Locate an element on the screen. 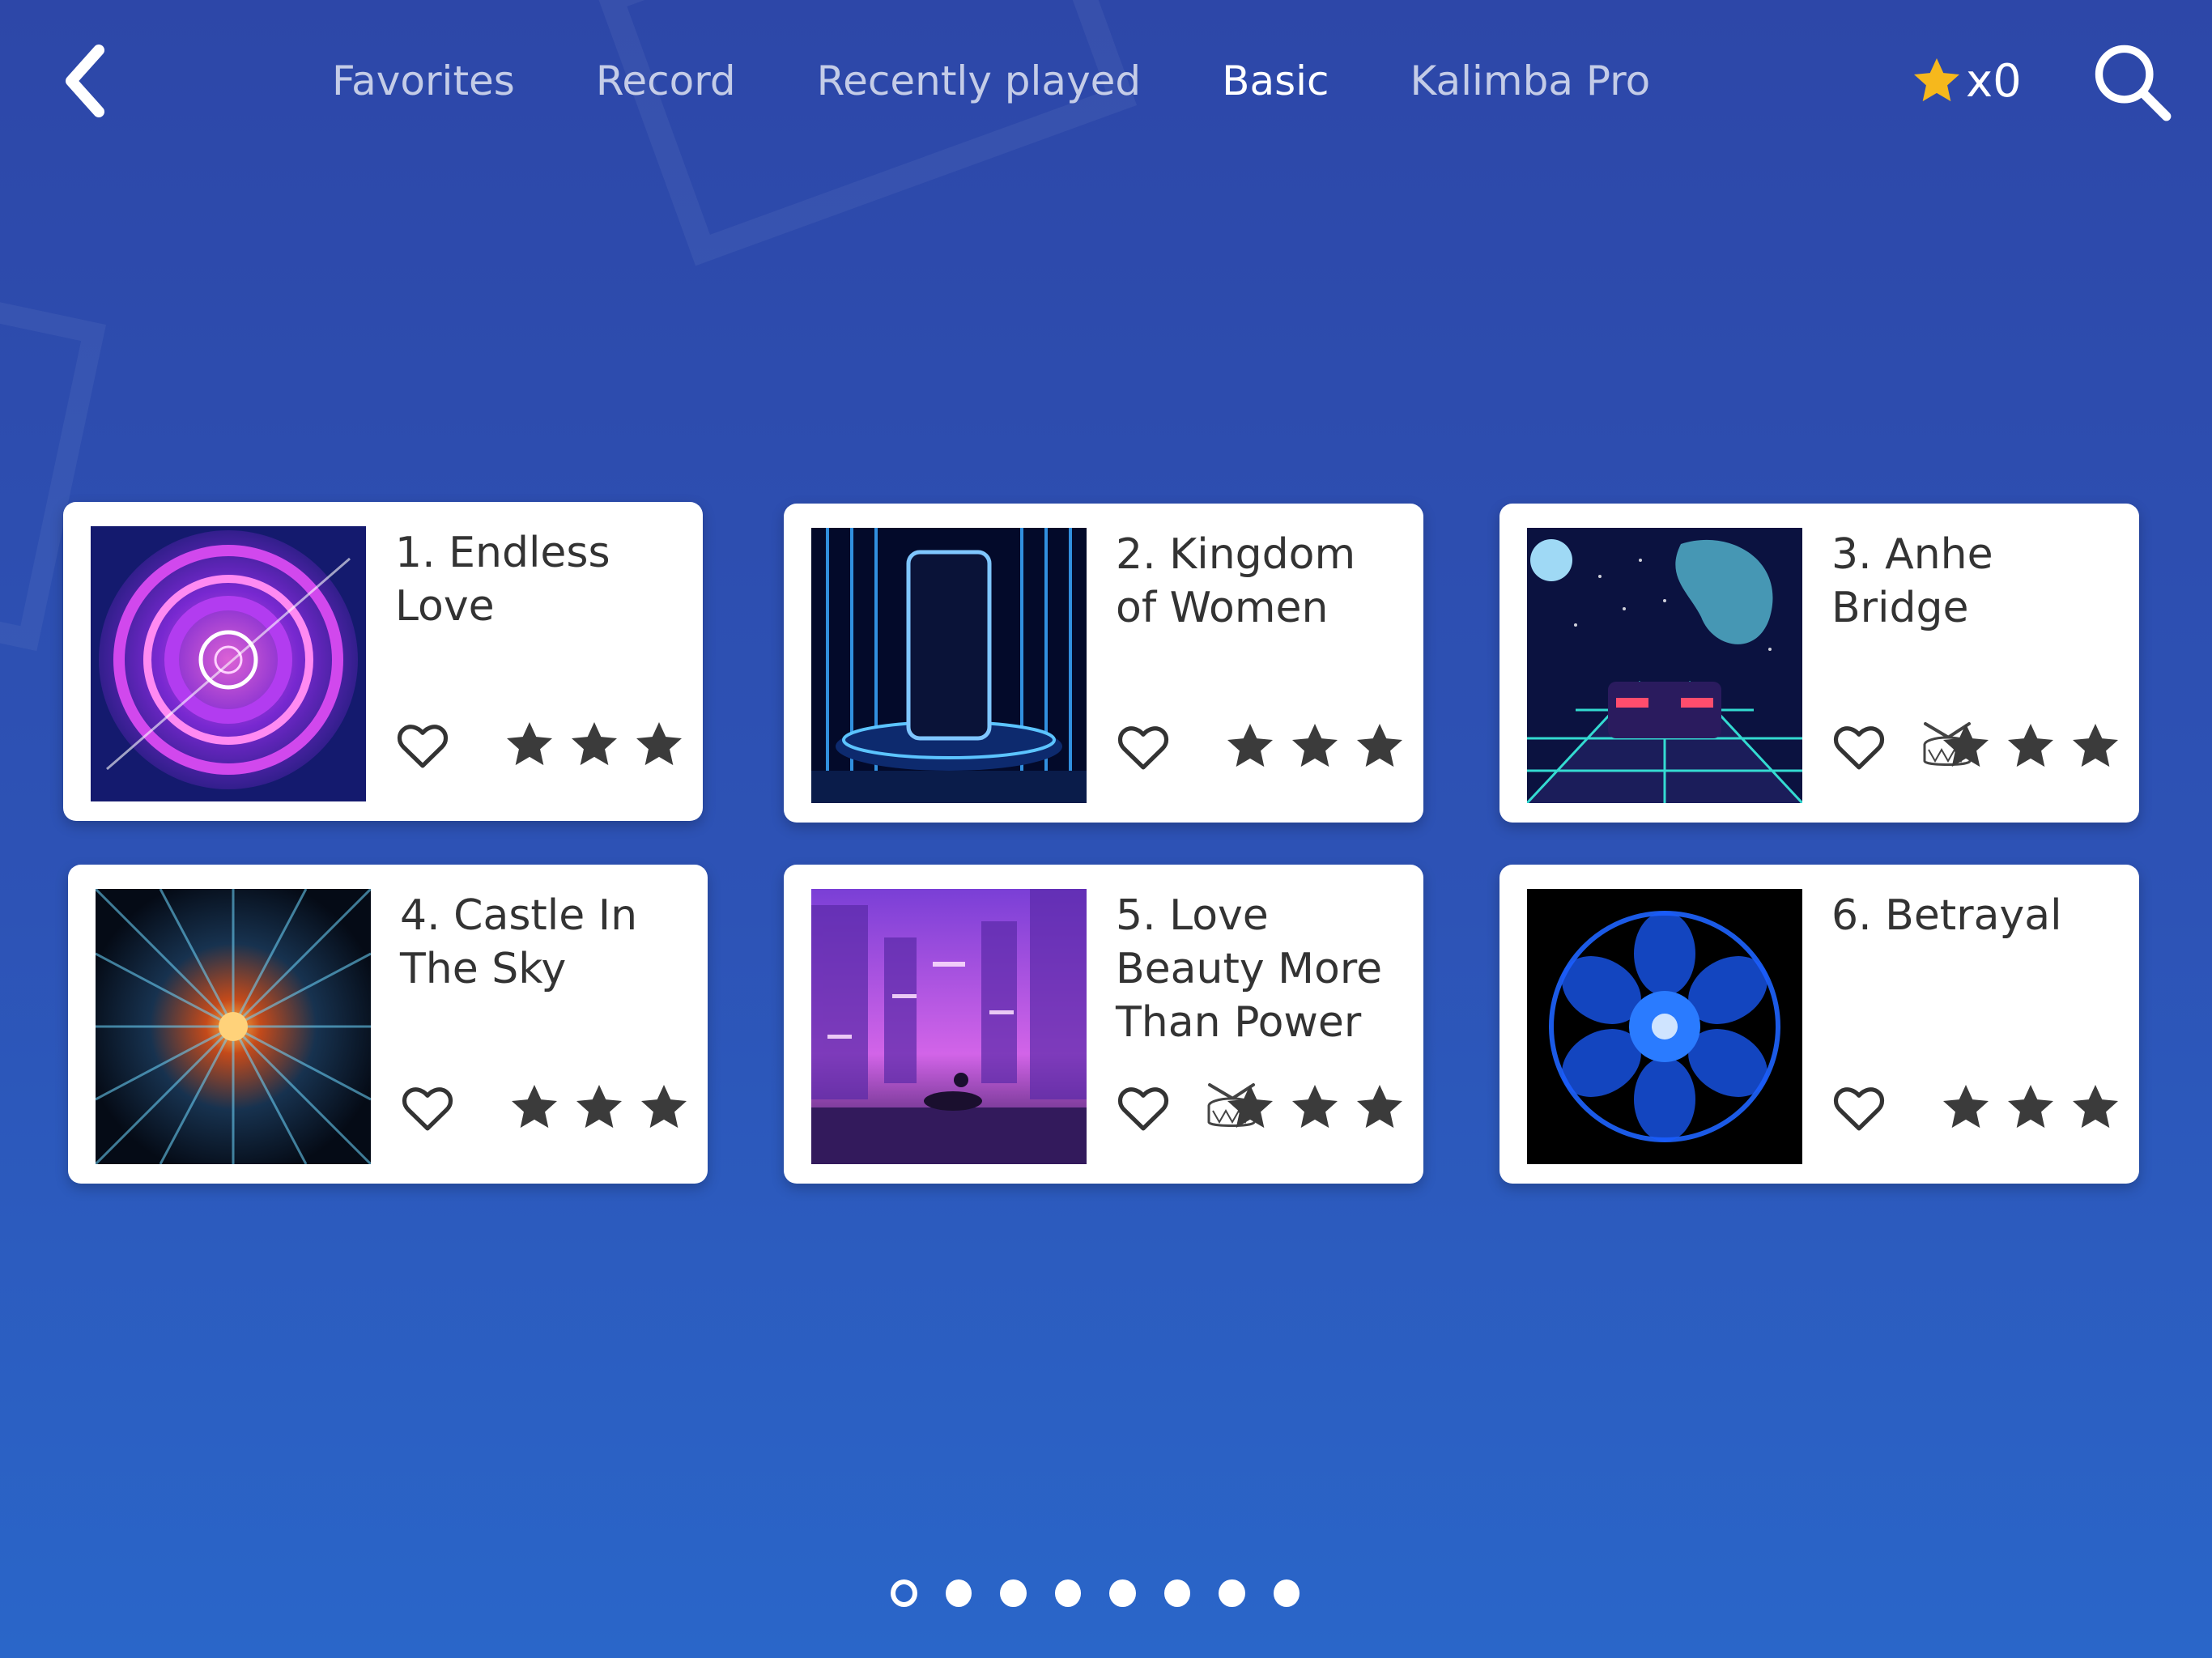 This screenshot has width=2212, height=1658. star-counter: x0 is located at coordinates (1966, 81).